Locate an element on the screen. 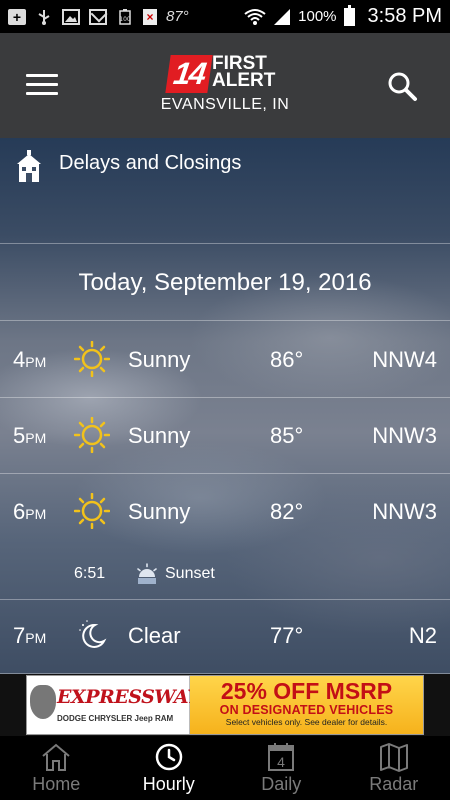 The image size is (450, 800). moon-icon is located at coordinates (93, 634).